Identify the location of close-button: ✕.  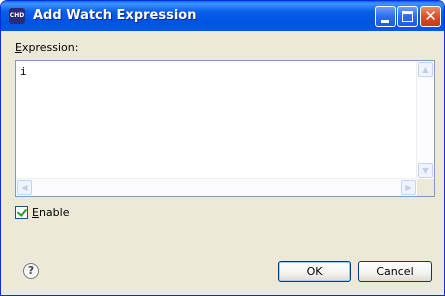
(430, 16).